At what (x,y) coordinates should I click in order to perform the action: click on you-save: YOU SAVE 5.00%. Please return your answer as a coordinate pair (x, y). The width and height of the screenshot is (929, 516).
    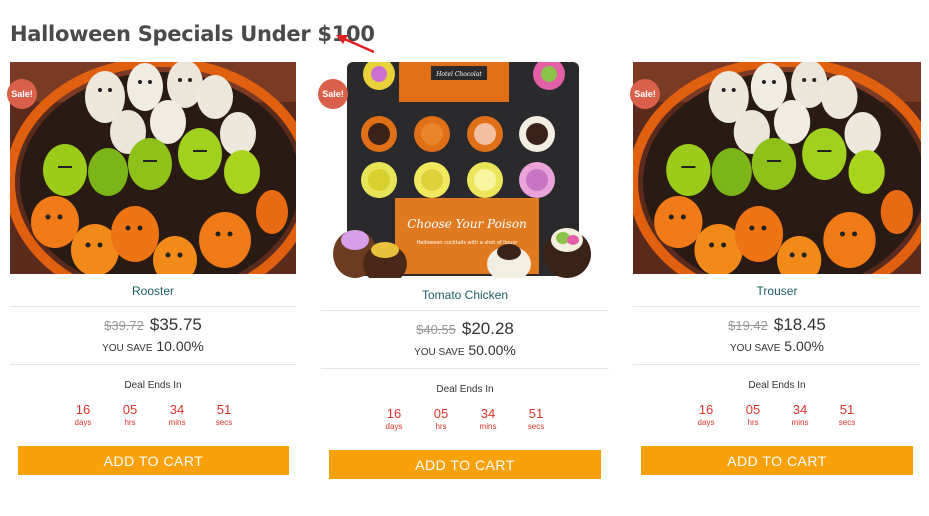
    Looking at the image, I should click on (777, 346).